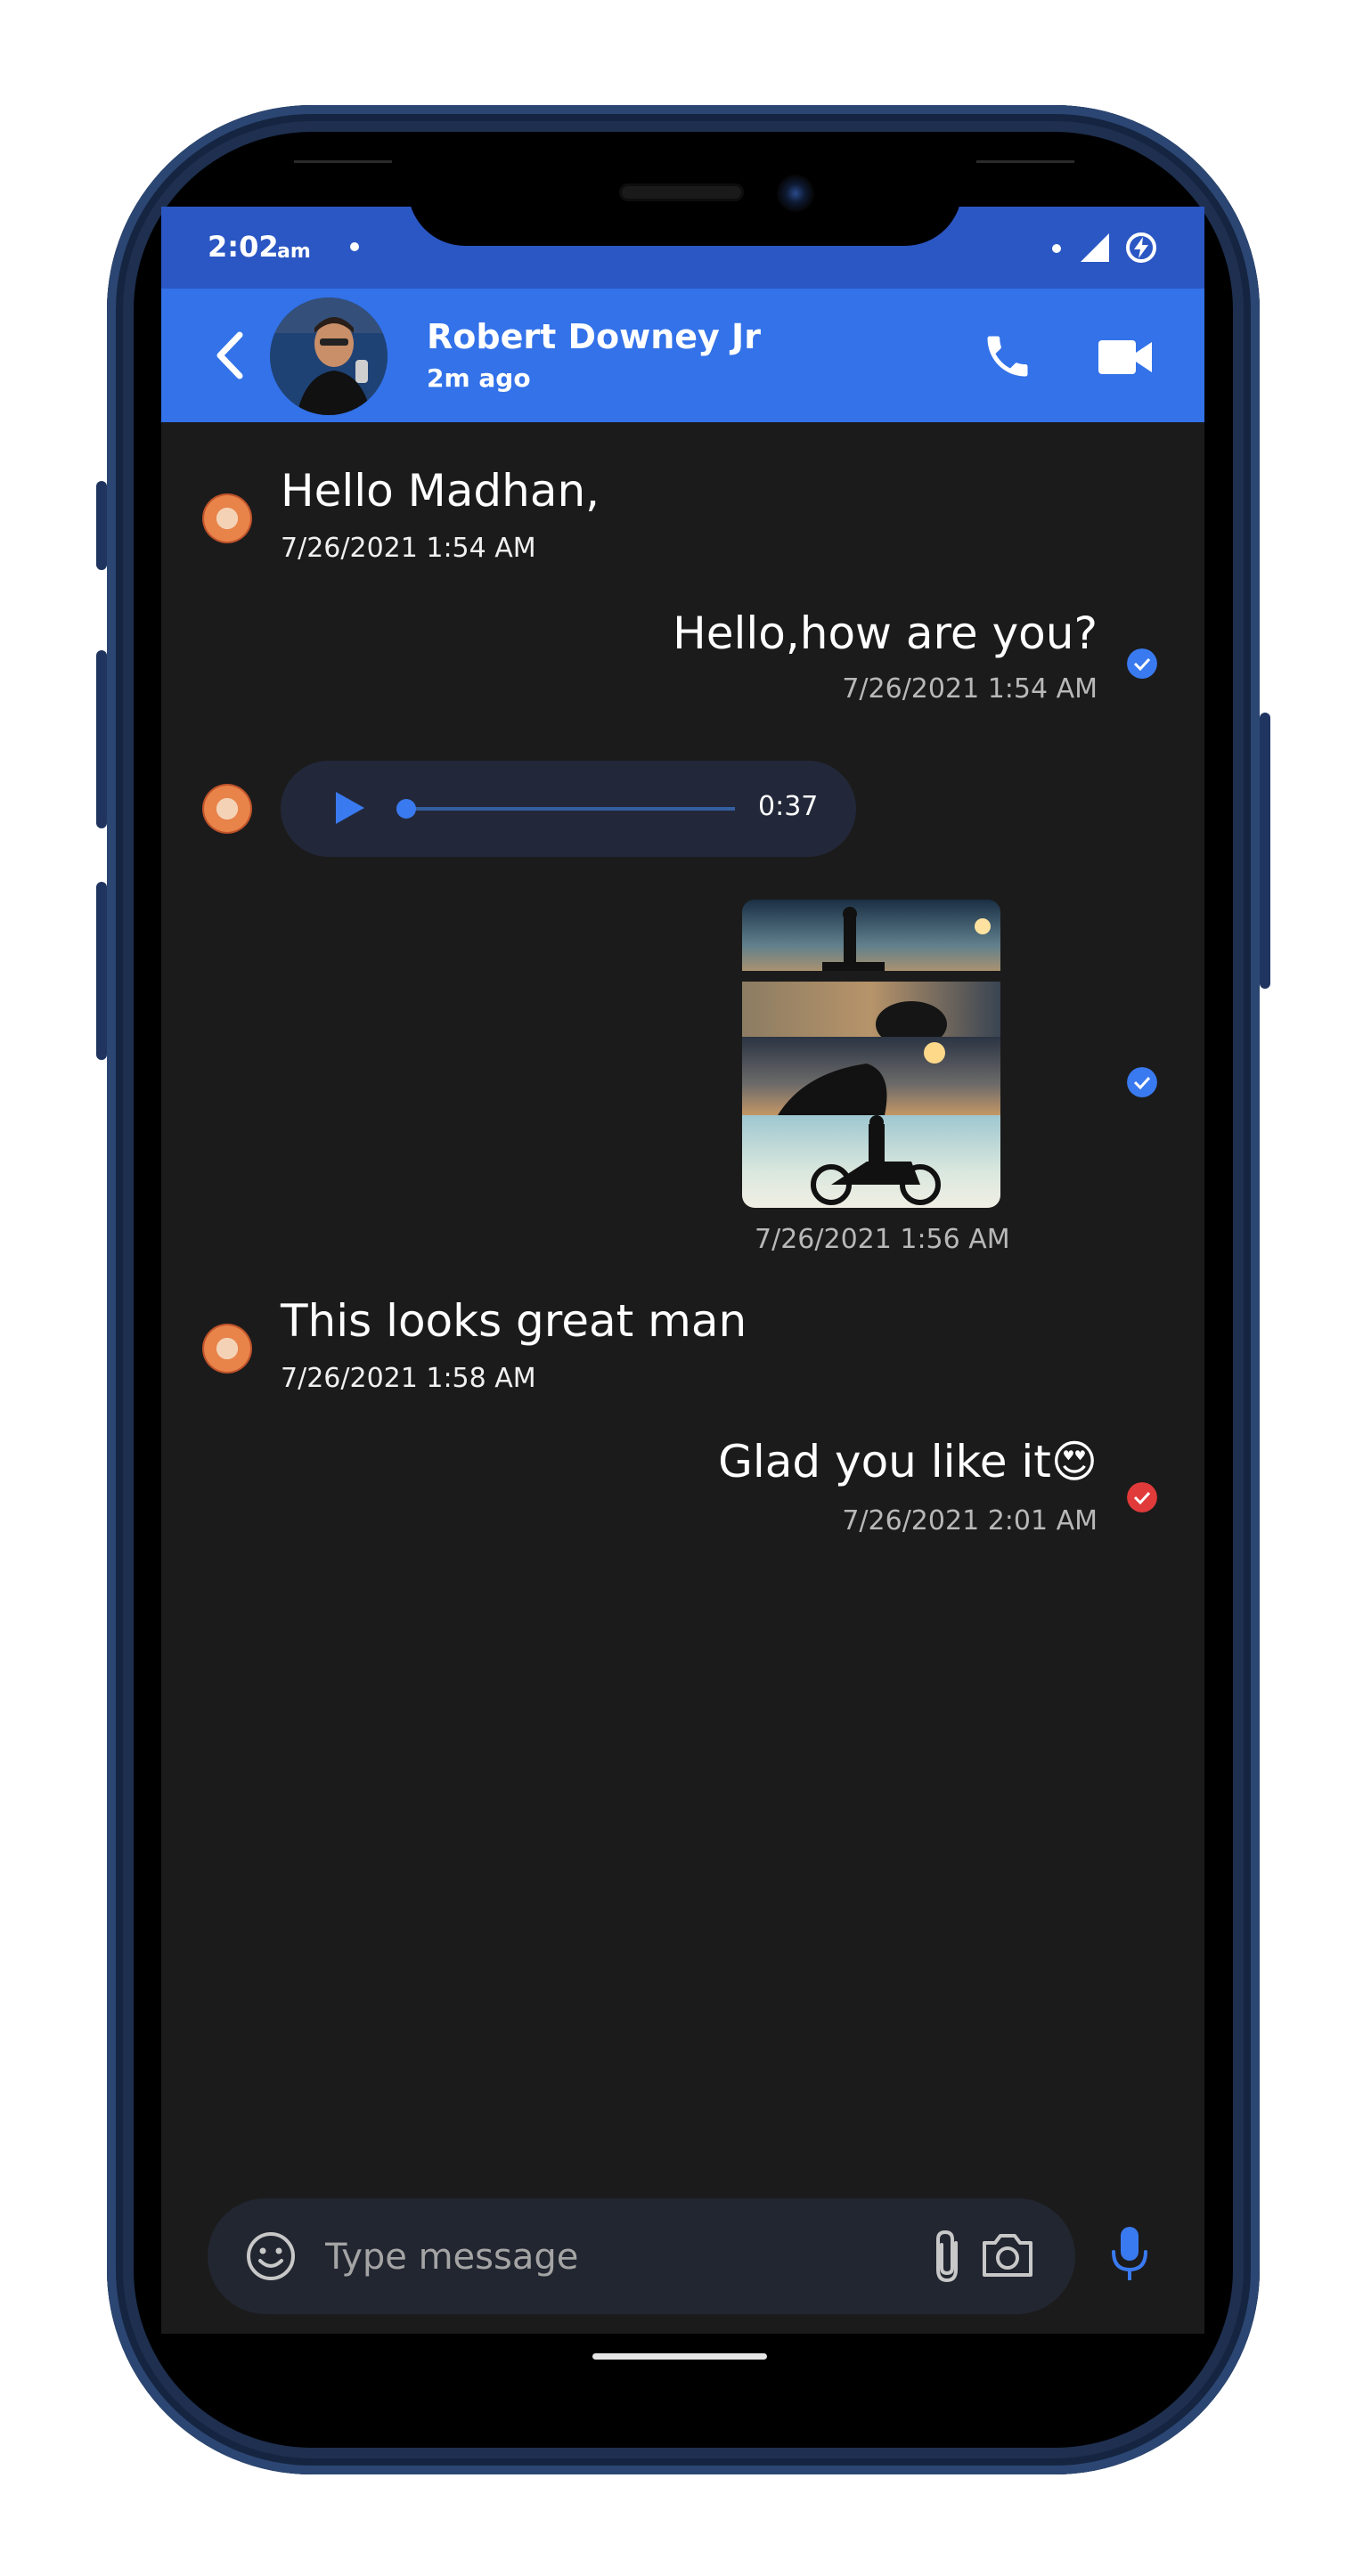 The image size is (1363, 2576). What do you see at coordinates (876, 1160) in the screenshot?
I see `motorbike-photo` at bounding box center [876, 1160].